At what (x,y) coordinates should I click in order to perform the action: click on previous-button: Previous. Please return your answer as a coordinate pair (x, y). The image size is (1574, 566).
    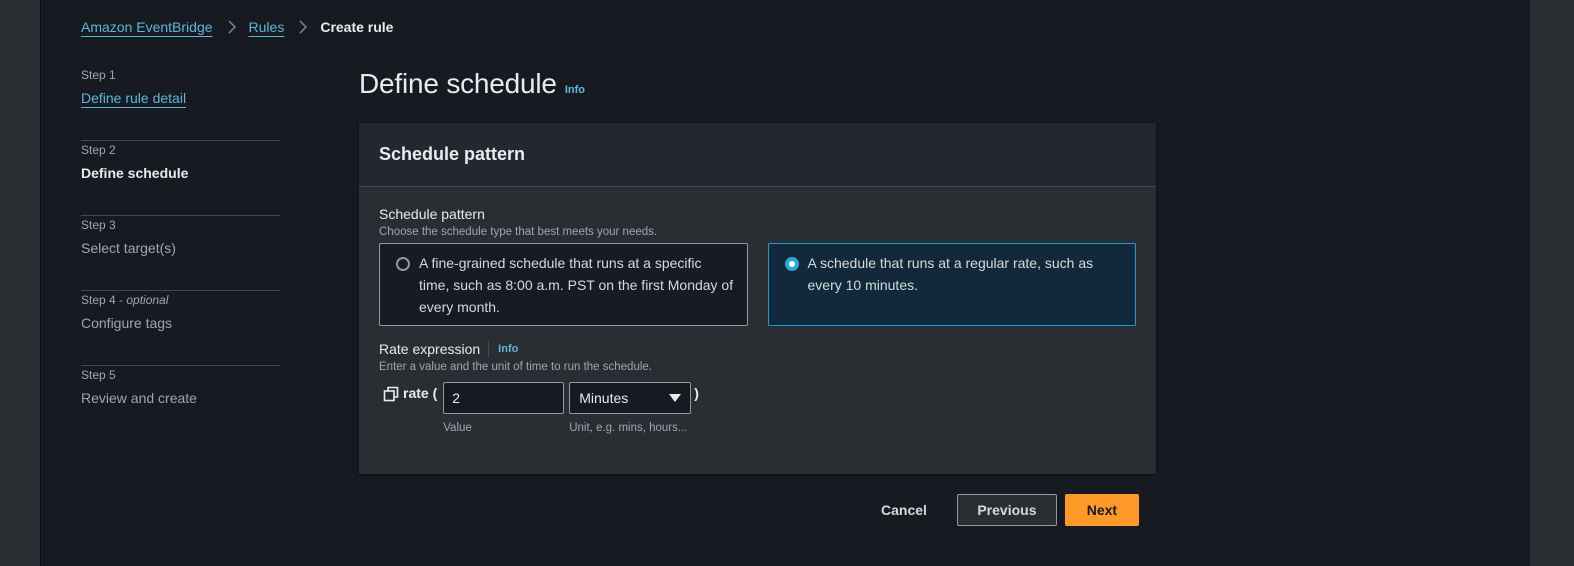
    Looking at the image, I should click on (1006, 510).